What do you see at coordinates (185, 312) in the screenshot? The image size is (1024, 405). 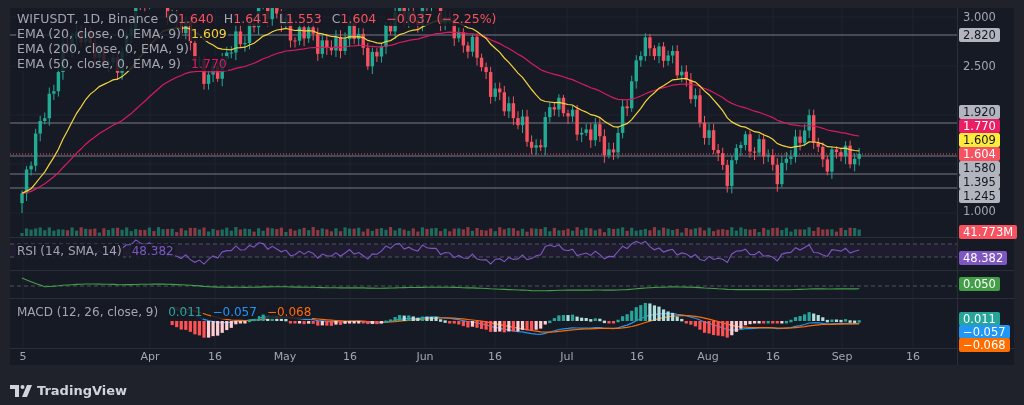 I see `indicator-value: 0.011` at bounding box center [185, 312].